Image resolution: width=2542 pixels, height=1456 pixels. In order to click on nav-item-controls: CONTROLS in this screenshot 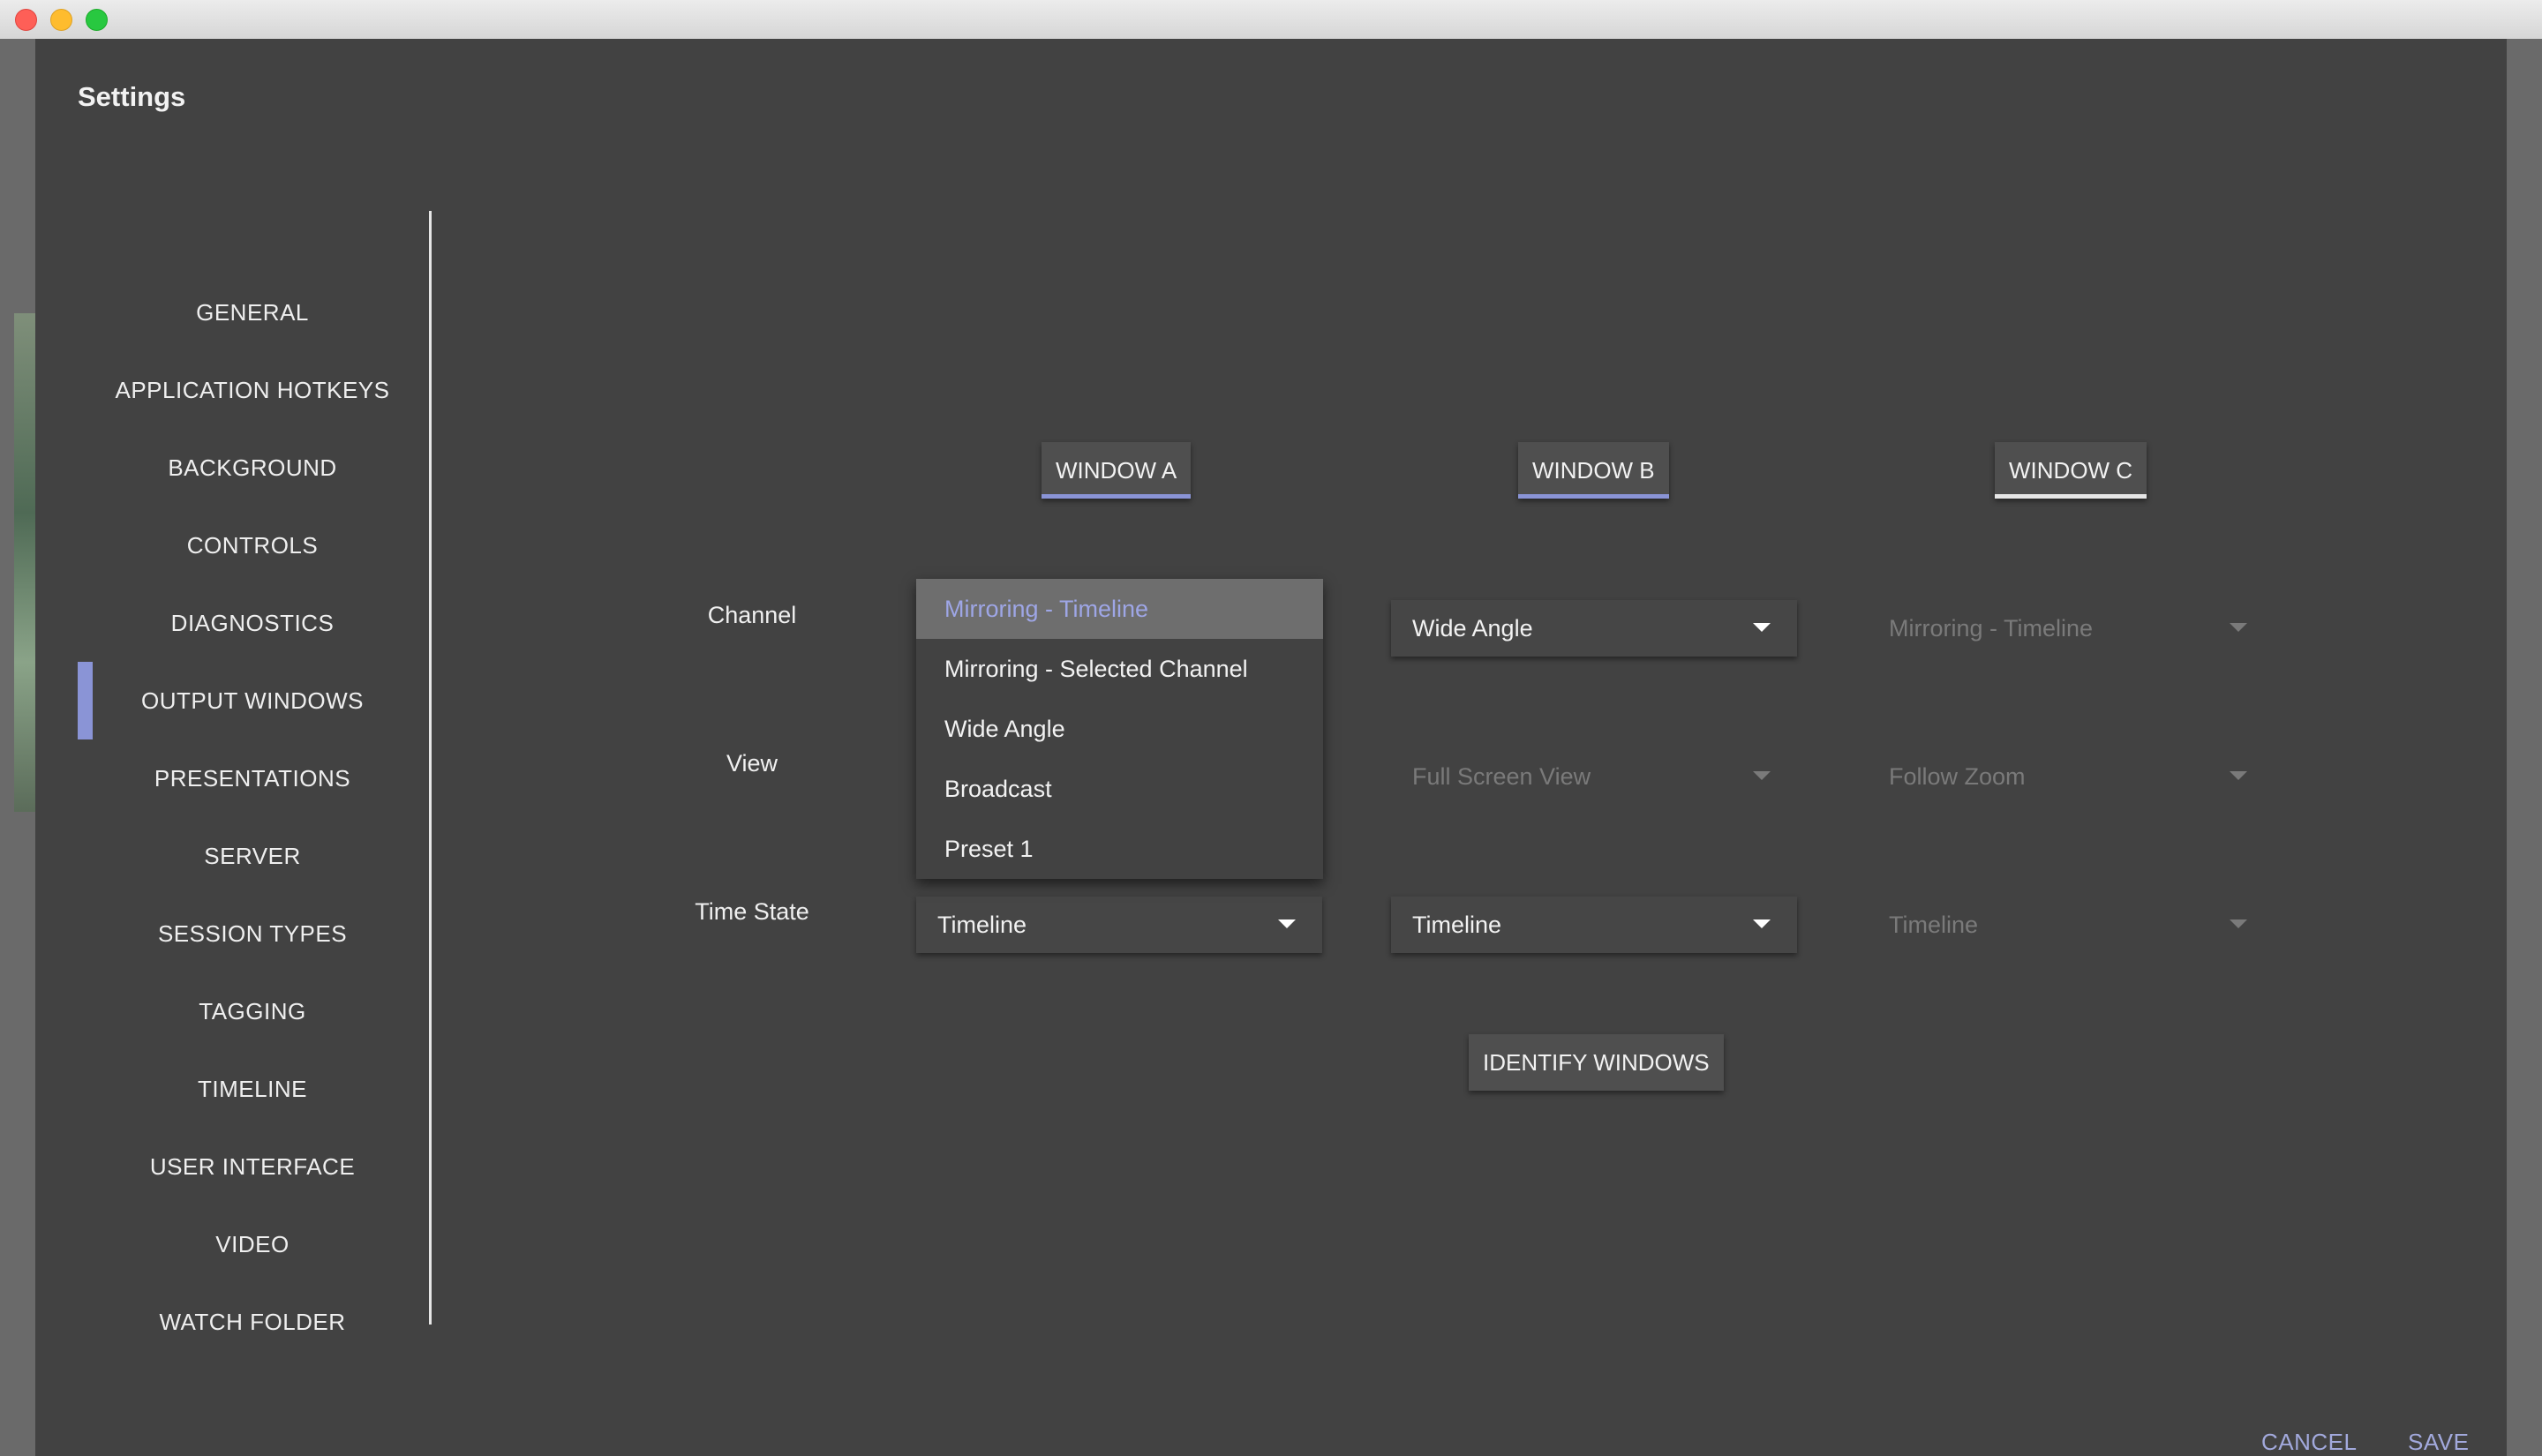, I will do `click(253, 545)`.